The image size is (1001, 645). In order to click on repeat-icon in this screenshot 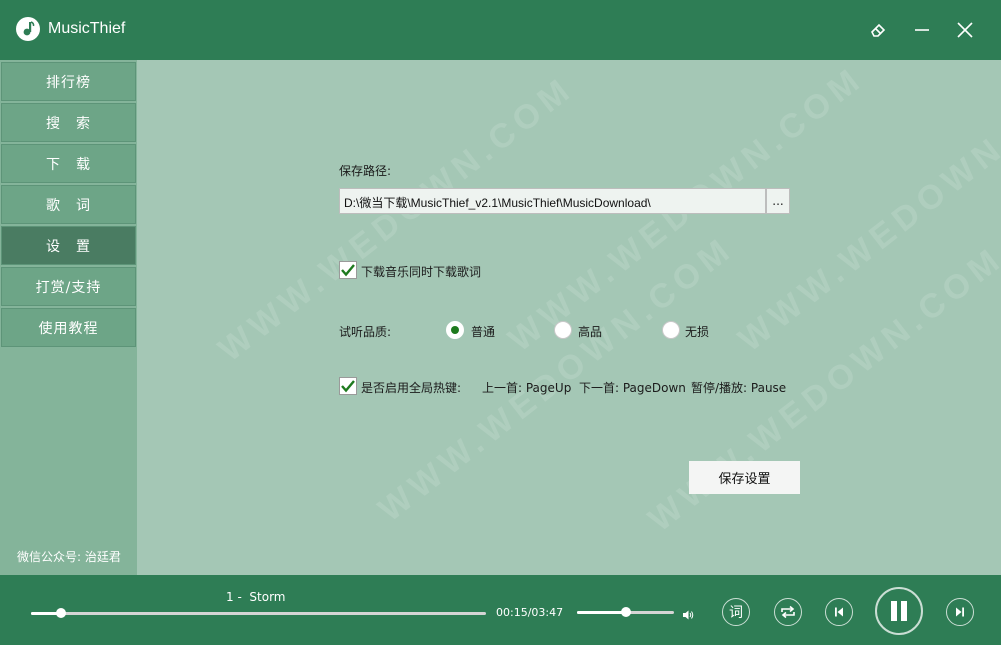, I will do `click(788, 612)`.